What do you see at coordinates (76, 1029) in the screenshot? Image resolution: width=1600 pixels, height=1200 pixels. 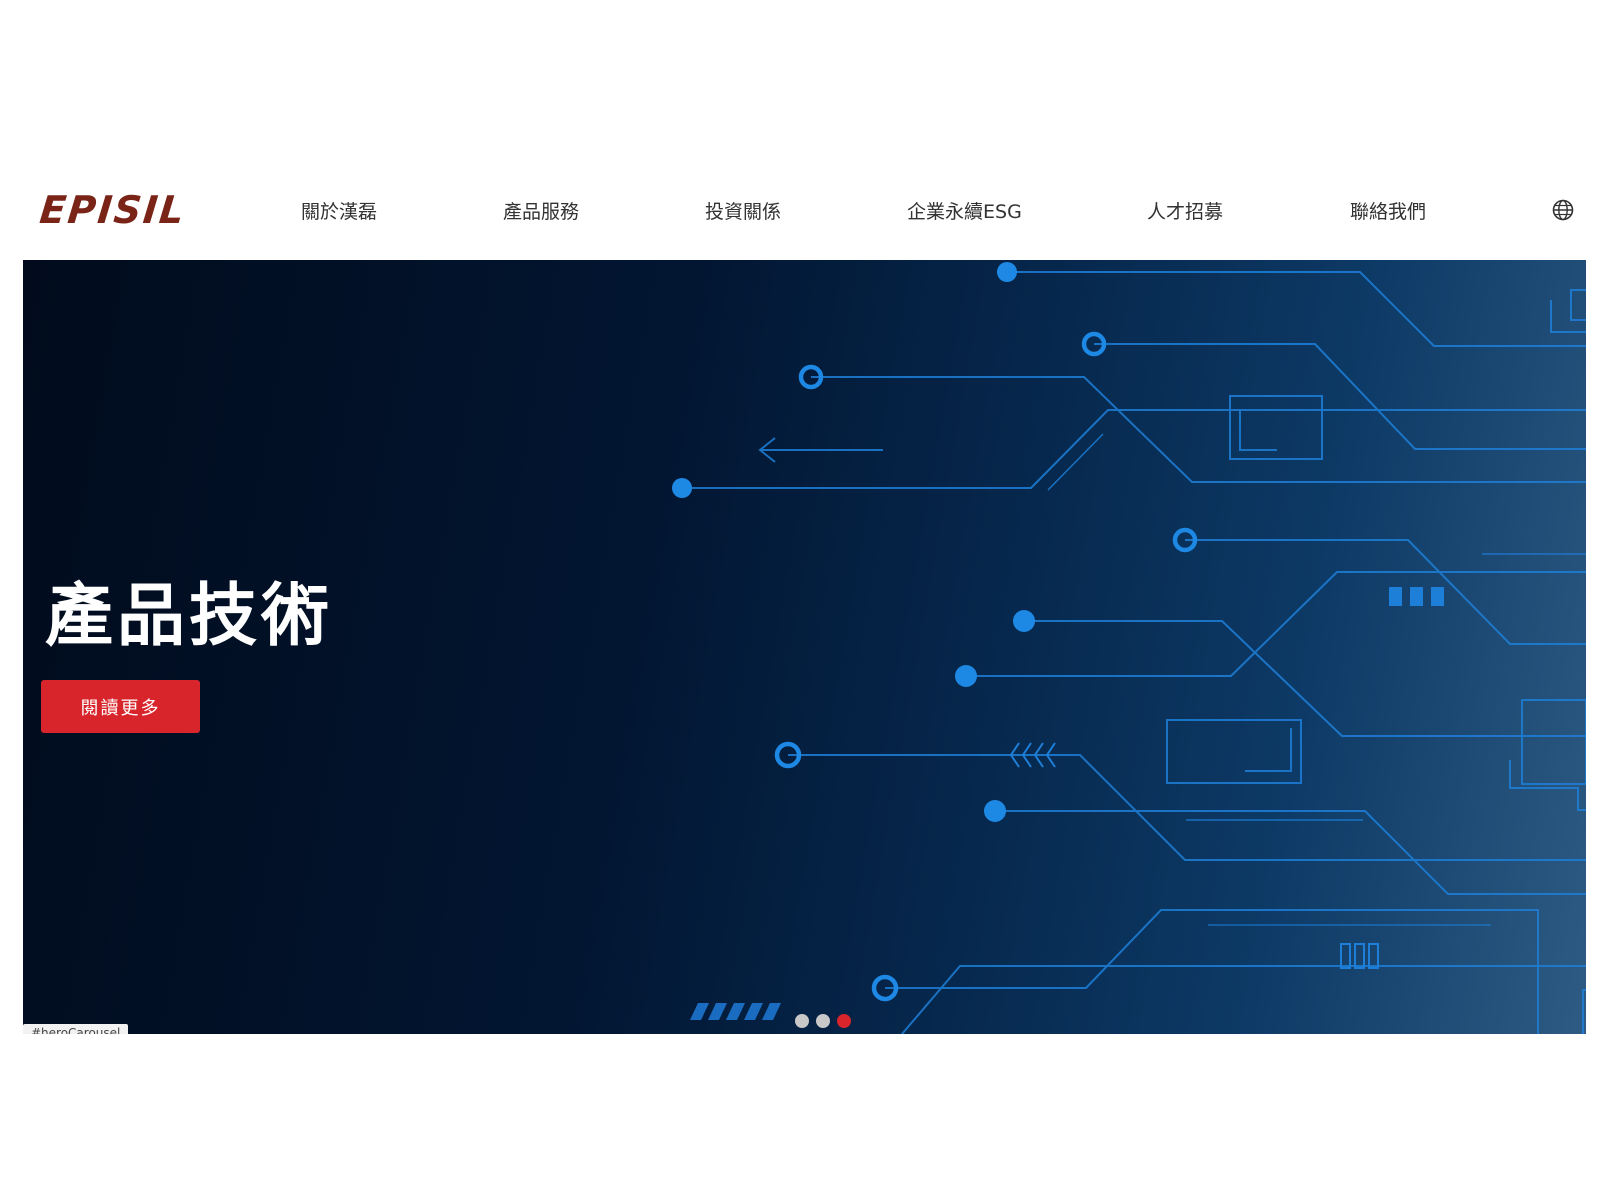 I see `carousel-id-tag: #heroCarousel` at bounding box center [76, 1029].